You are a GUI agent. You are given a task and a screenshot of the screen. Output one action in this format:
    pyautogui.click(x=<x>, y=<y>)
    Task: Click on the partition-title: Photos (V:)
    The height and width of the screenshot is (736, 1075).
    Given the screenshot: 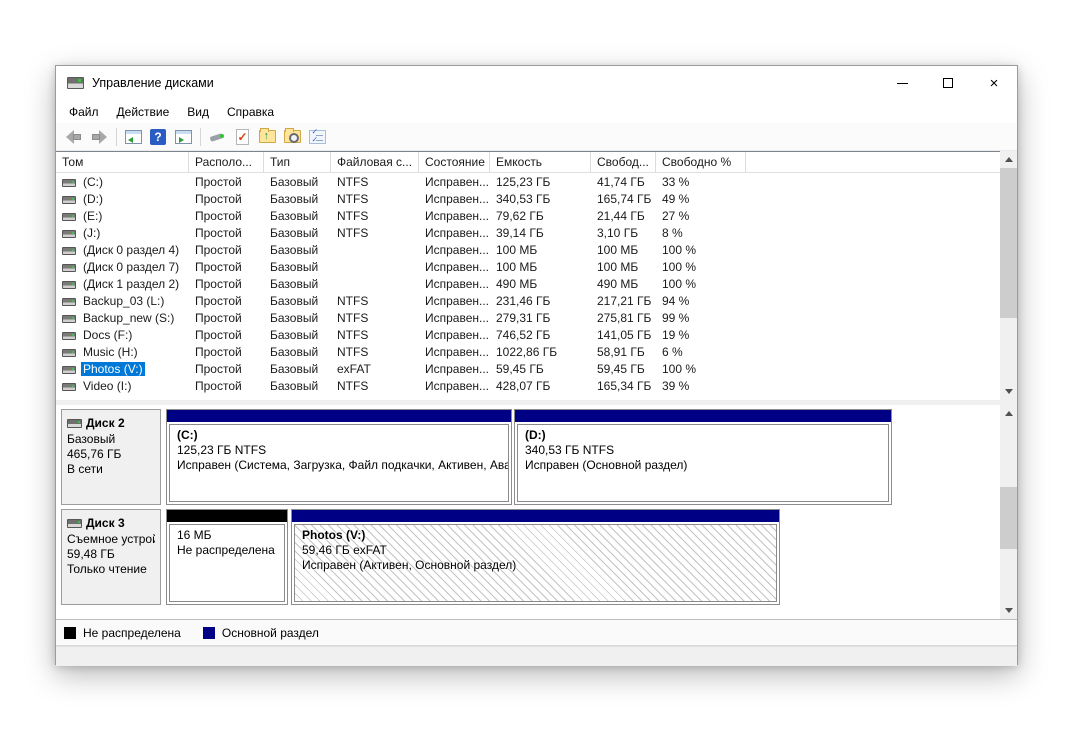 What is the action you would take?
    pyautogui.click(x=334, y=535)
    